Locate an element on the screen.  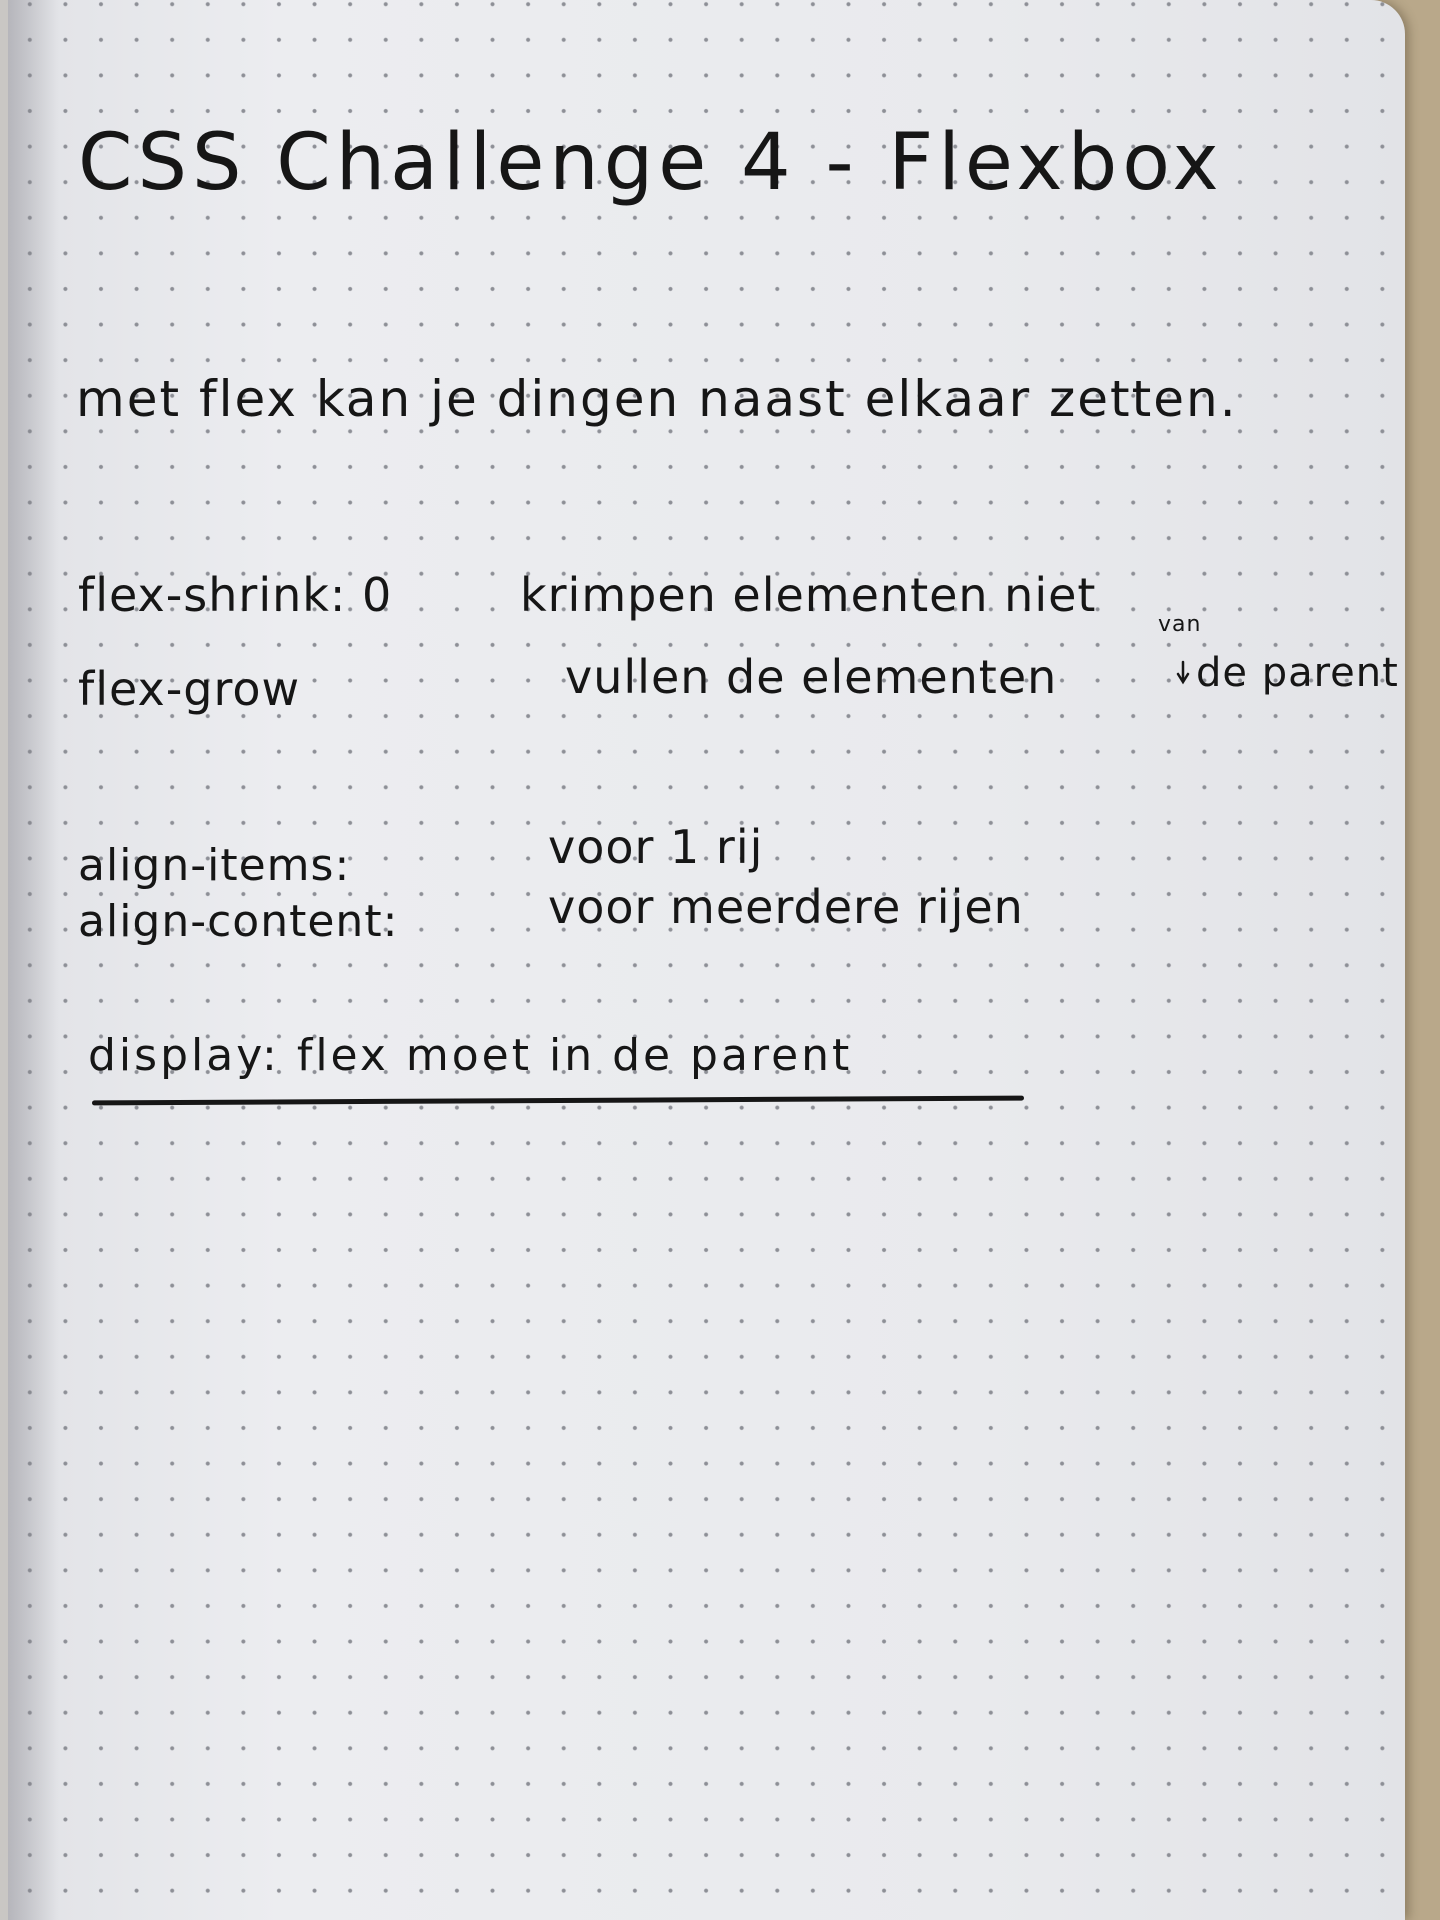
flex-shrink-term: flex-shrink: 0 is located at coordinates (235, 595).